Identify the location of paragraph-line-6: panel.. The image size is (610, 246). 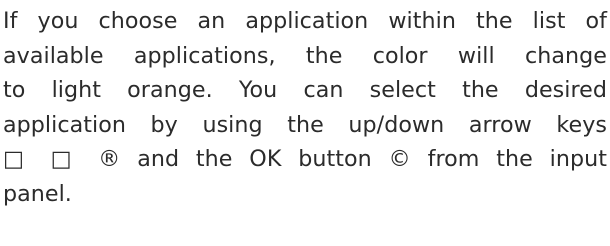
(37, 193).